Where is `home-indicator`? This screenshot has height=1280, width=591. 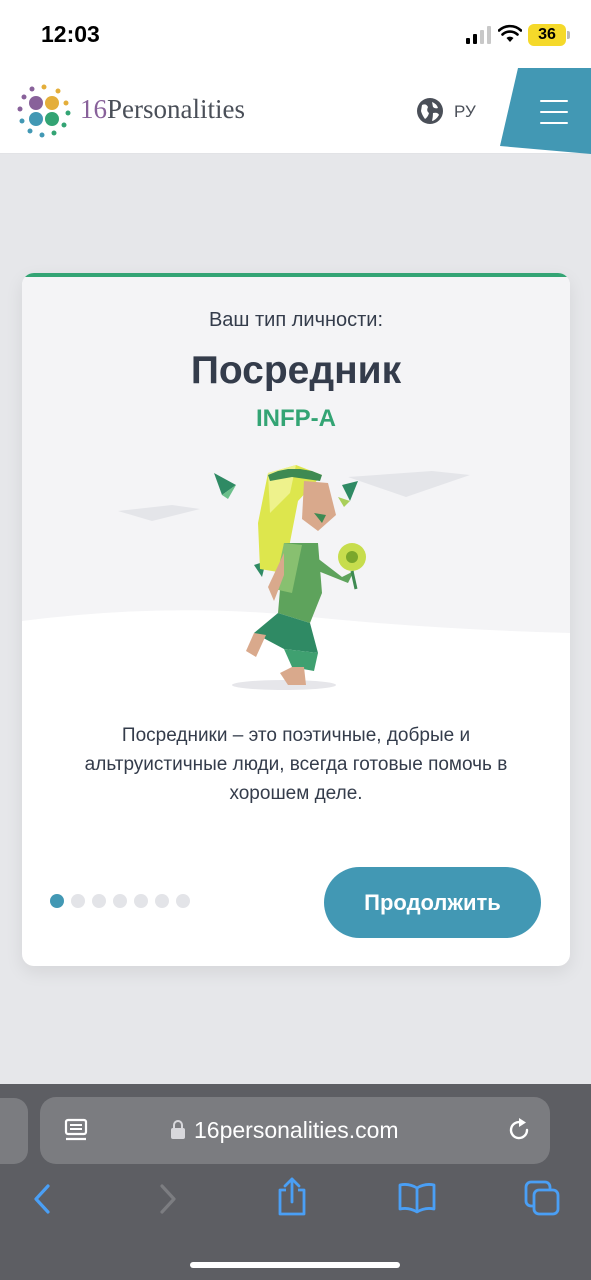
home-indicator is located at coordinates (295, 1265).